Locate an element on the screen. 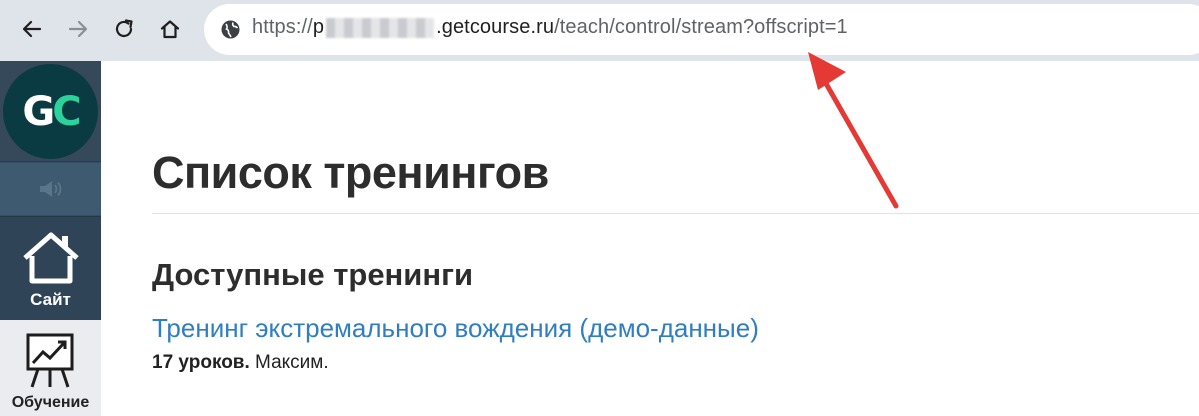  home-button is located at coordinates (170, 29).